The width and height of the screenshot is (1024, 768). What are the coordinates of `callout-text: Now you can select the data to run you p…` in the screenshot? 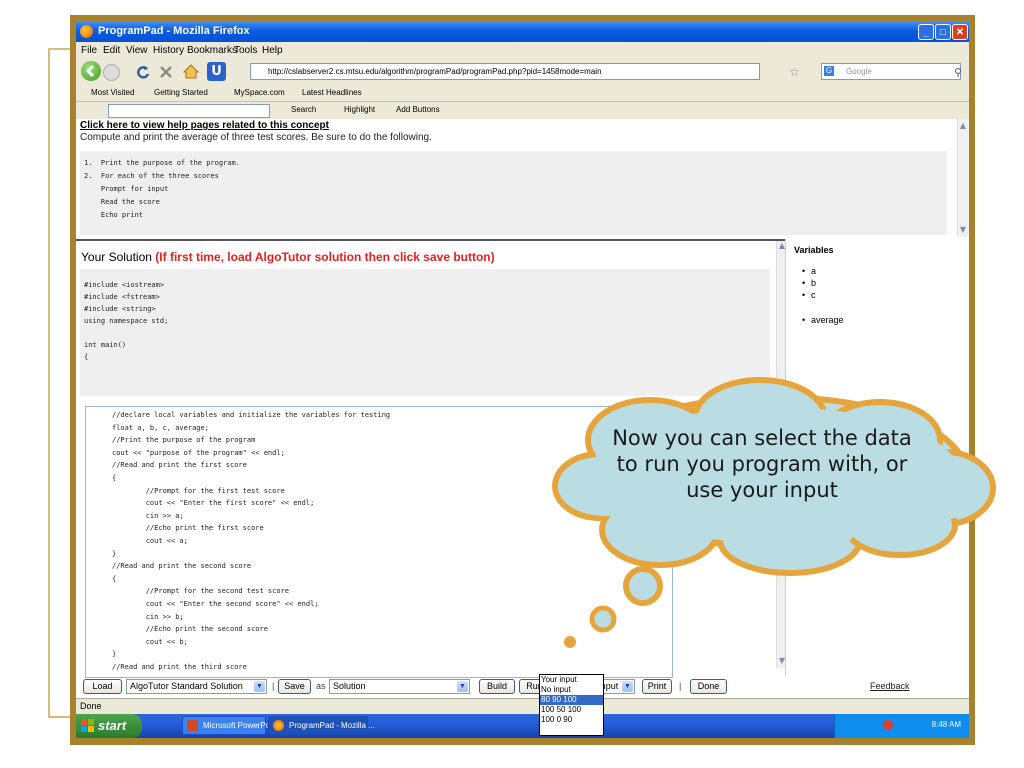 It's located at (762, 464).